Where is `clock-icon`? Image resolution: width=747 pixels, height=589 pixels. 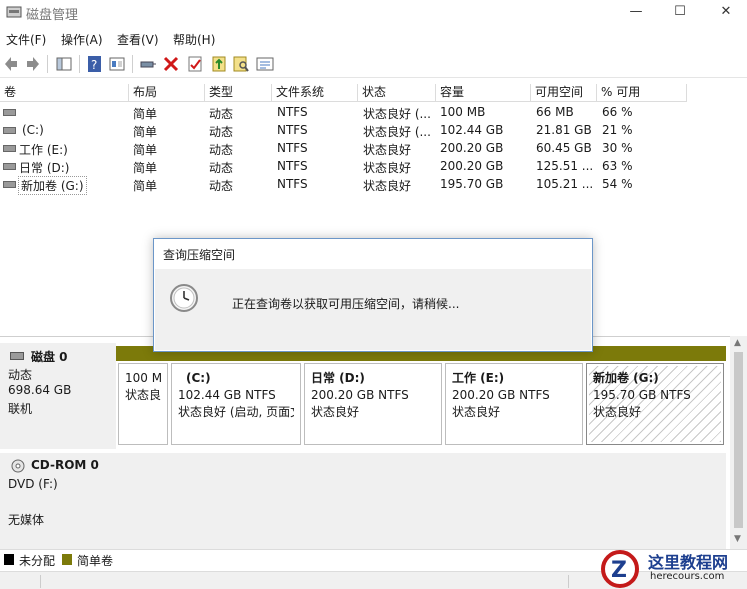
clock-icon is located at coordinates (184, 298).